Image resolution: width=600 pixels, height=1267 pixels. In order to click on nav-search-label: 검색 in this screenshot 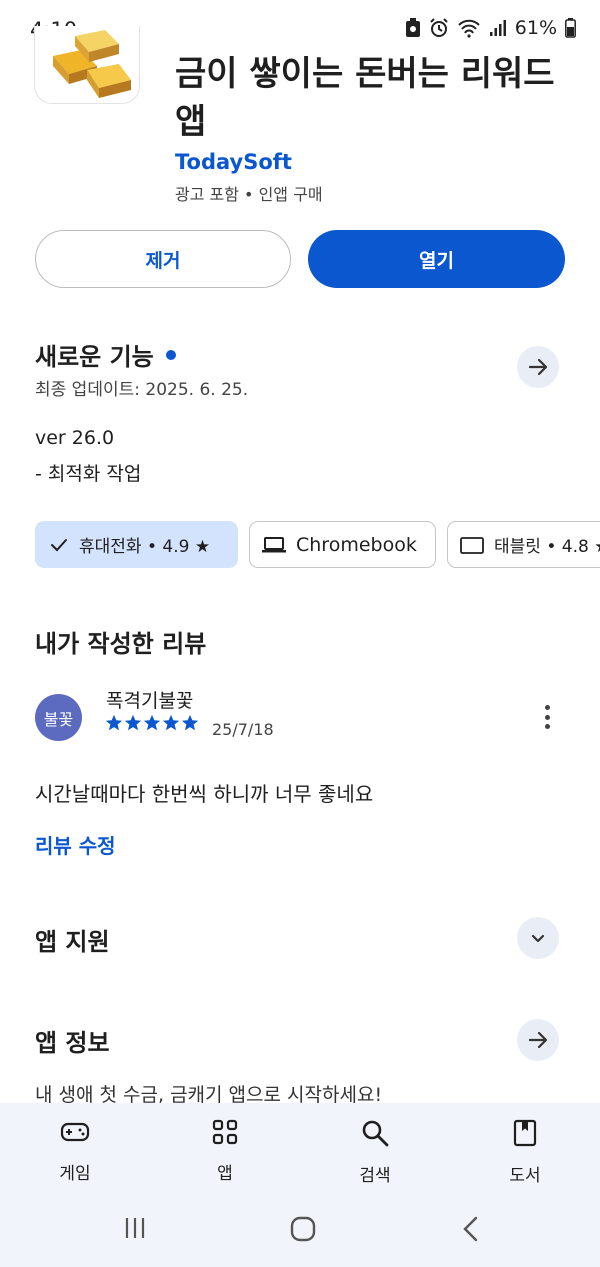, I will do `click(375, 1176)`.